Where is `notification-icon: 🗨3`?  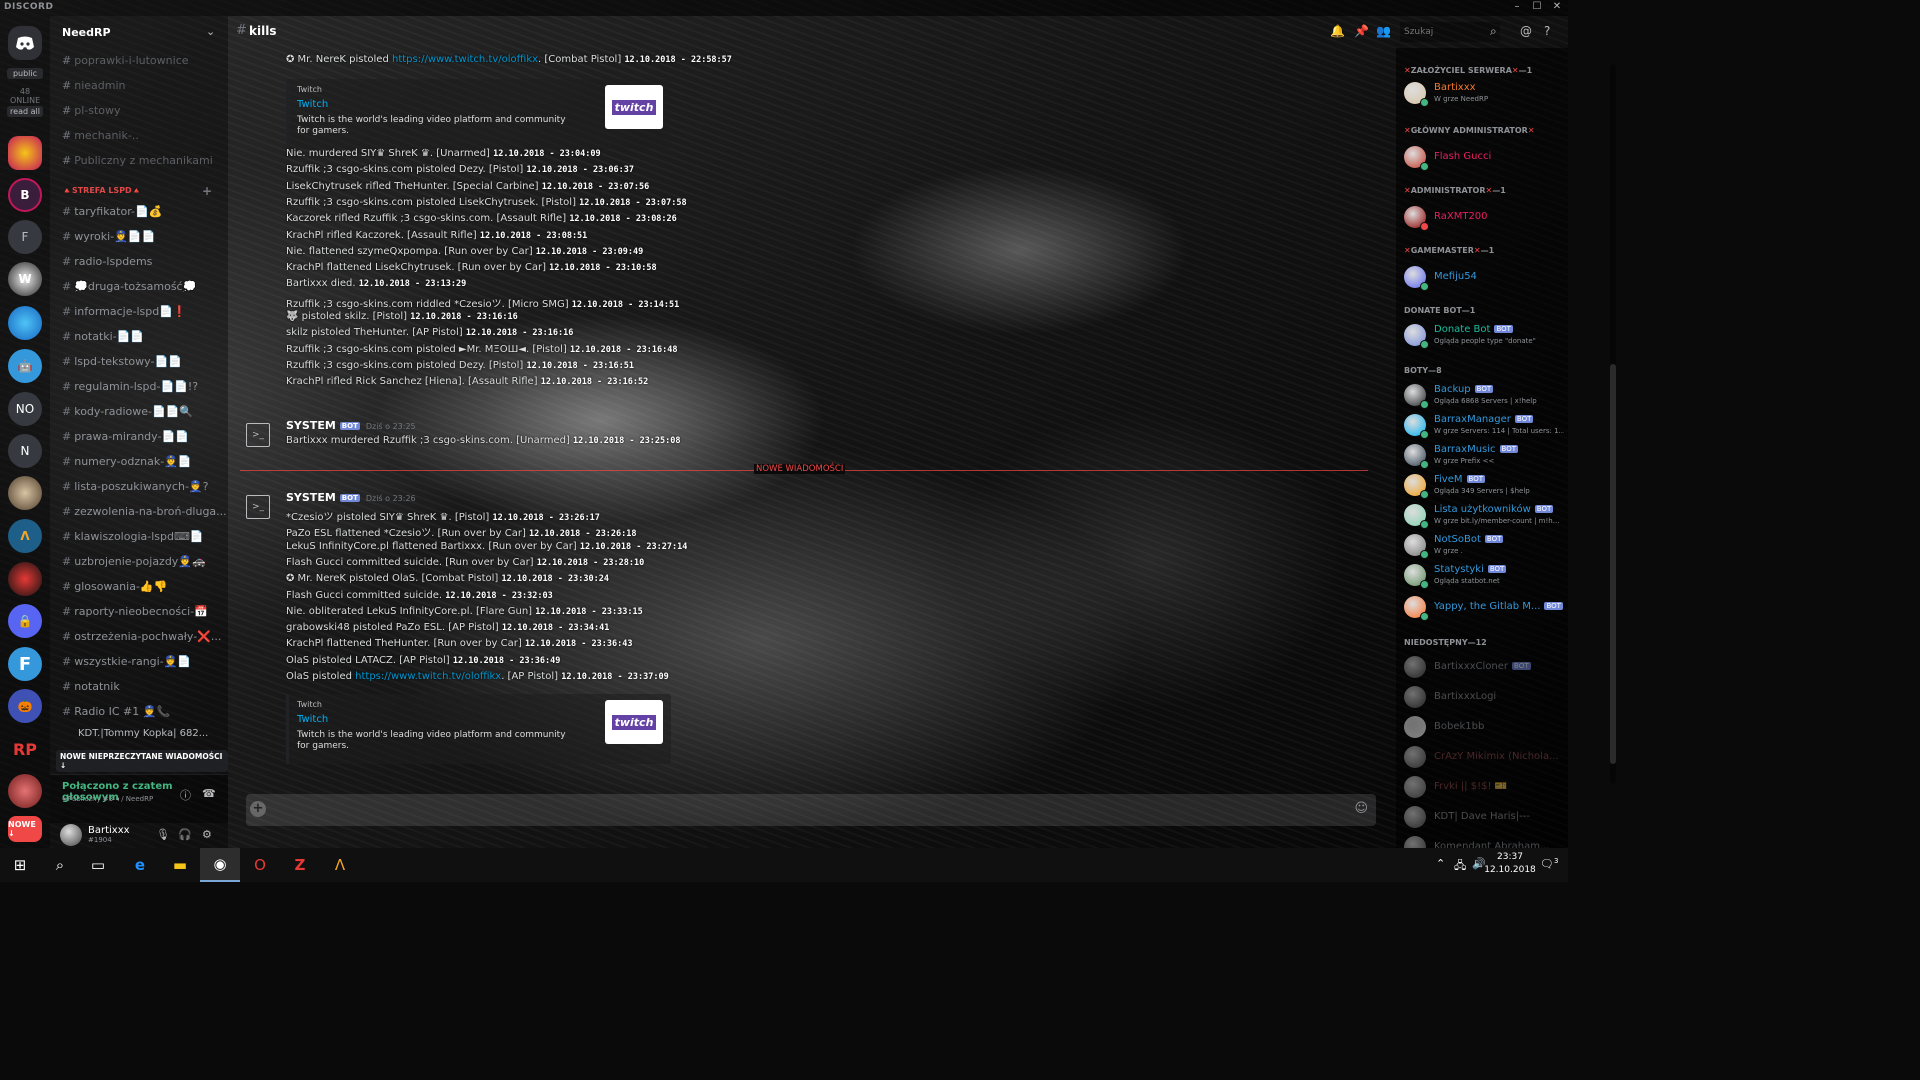 notification-icon: 🗨3 is located at coordinates (1549, 864).